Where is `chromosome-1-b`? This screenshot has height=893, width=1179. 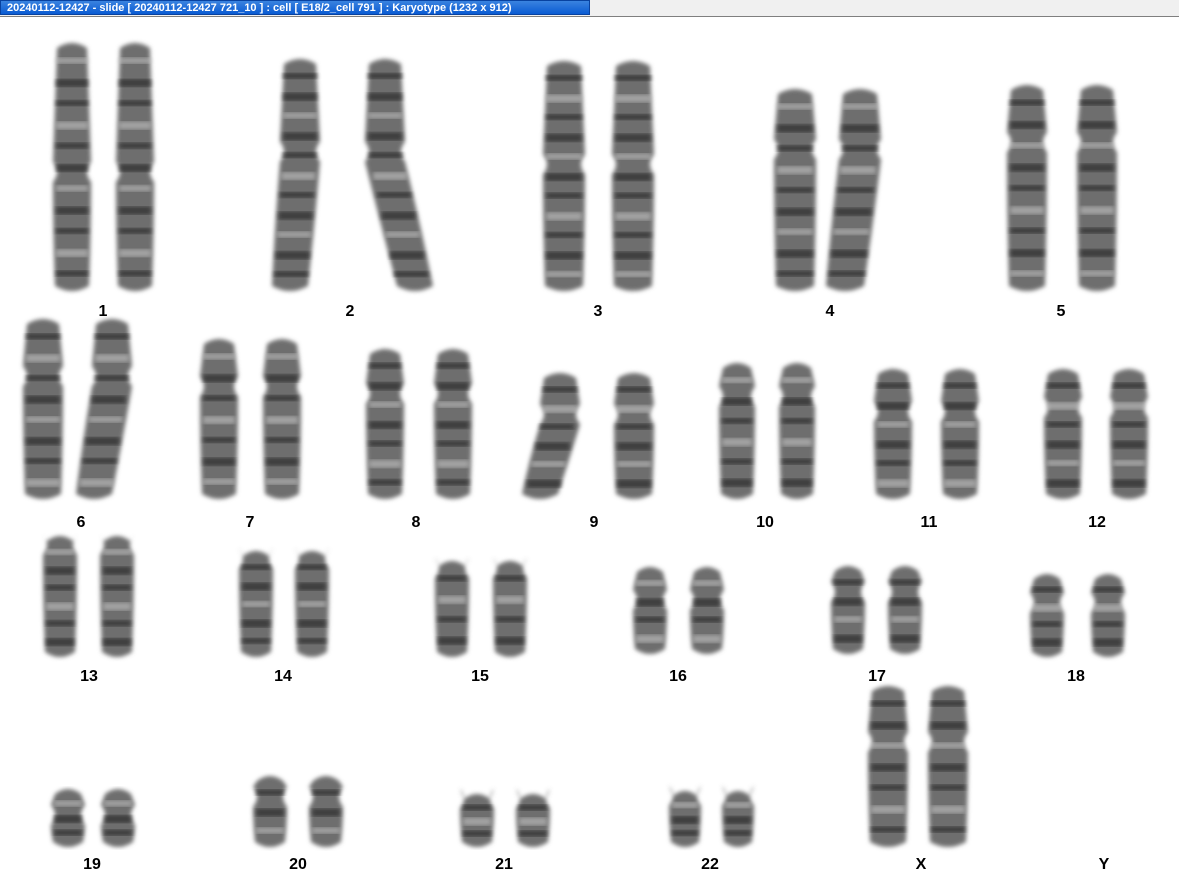 chromosome-1-b is located at coordinates (135, 167).